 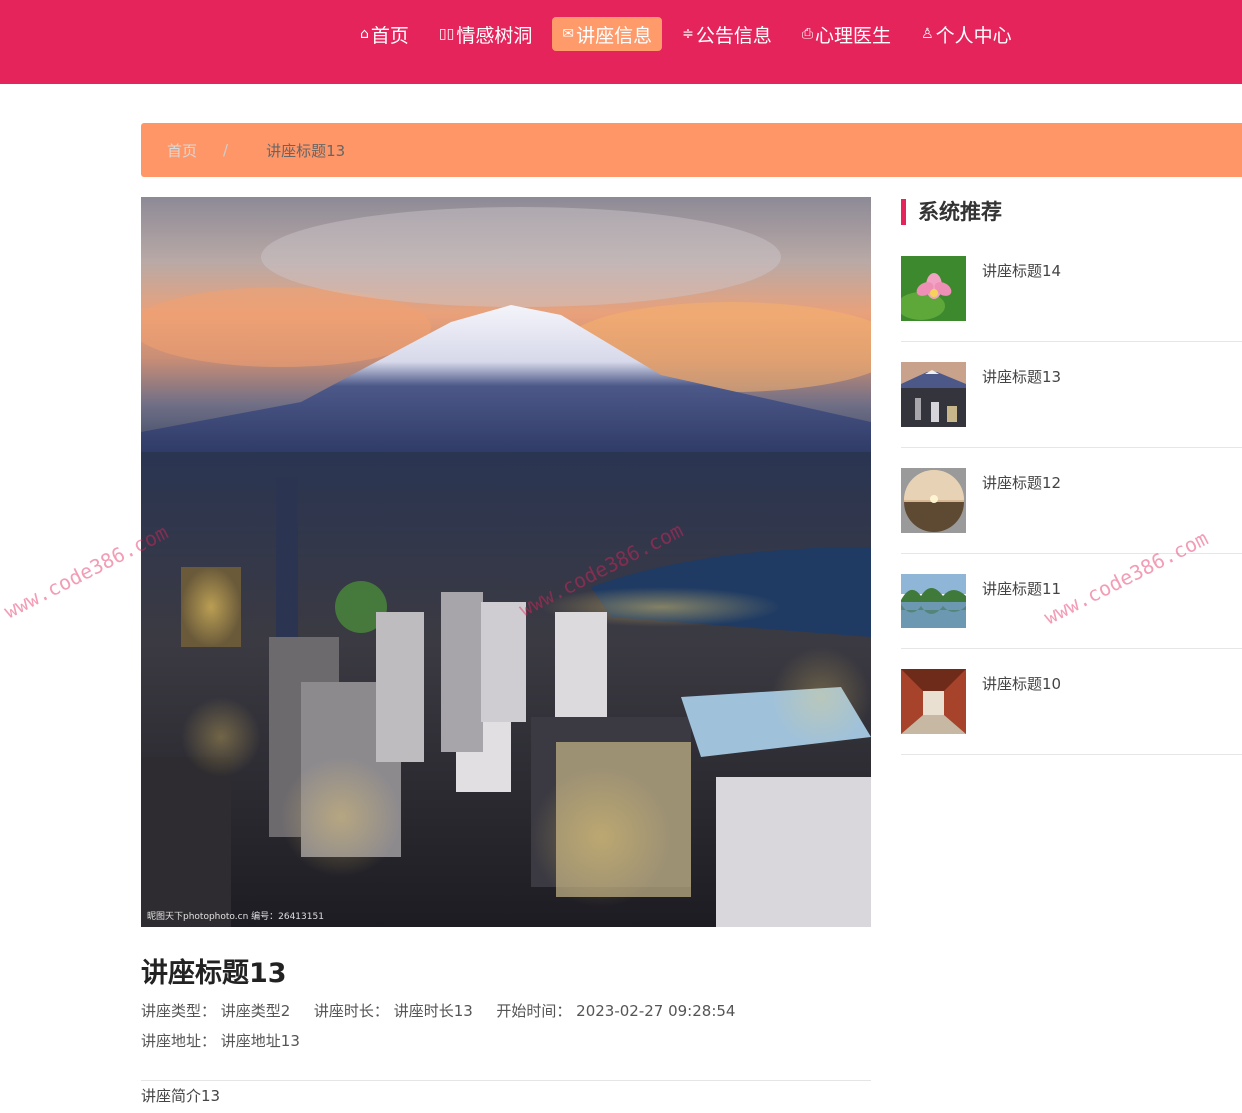 What do you see at coordinates (951, 212) in the screenshot?
I see `recommend-heading: 系统推荐` at bounding box center [951, 212].